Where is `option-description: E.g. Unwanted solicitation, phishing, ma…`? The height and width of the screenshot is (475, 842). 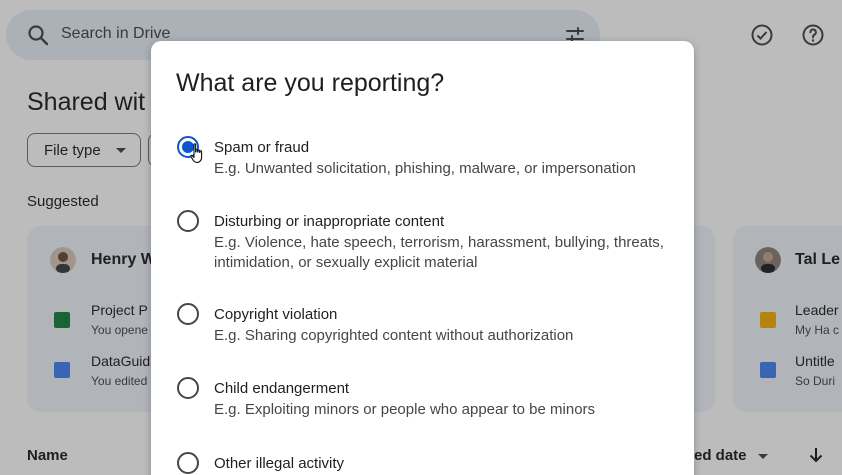 option-description: E.g. Unwanted solicitation, phishing, ma… is located at coordinates (425, 168).